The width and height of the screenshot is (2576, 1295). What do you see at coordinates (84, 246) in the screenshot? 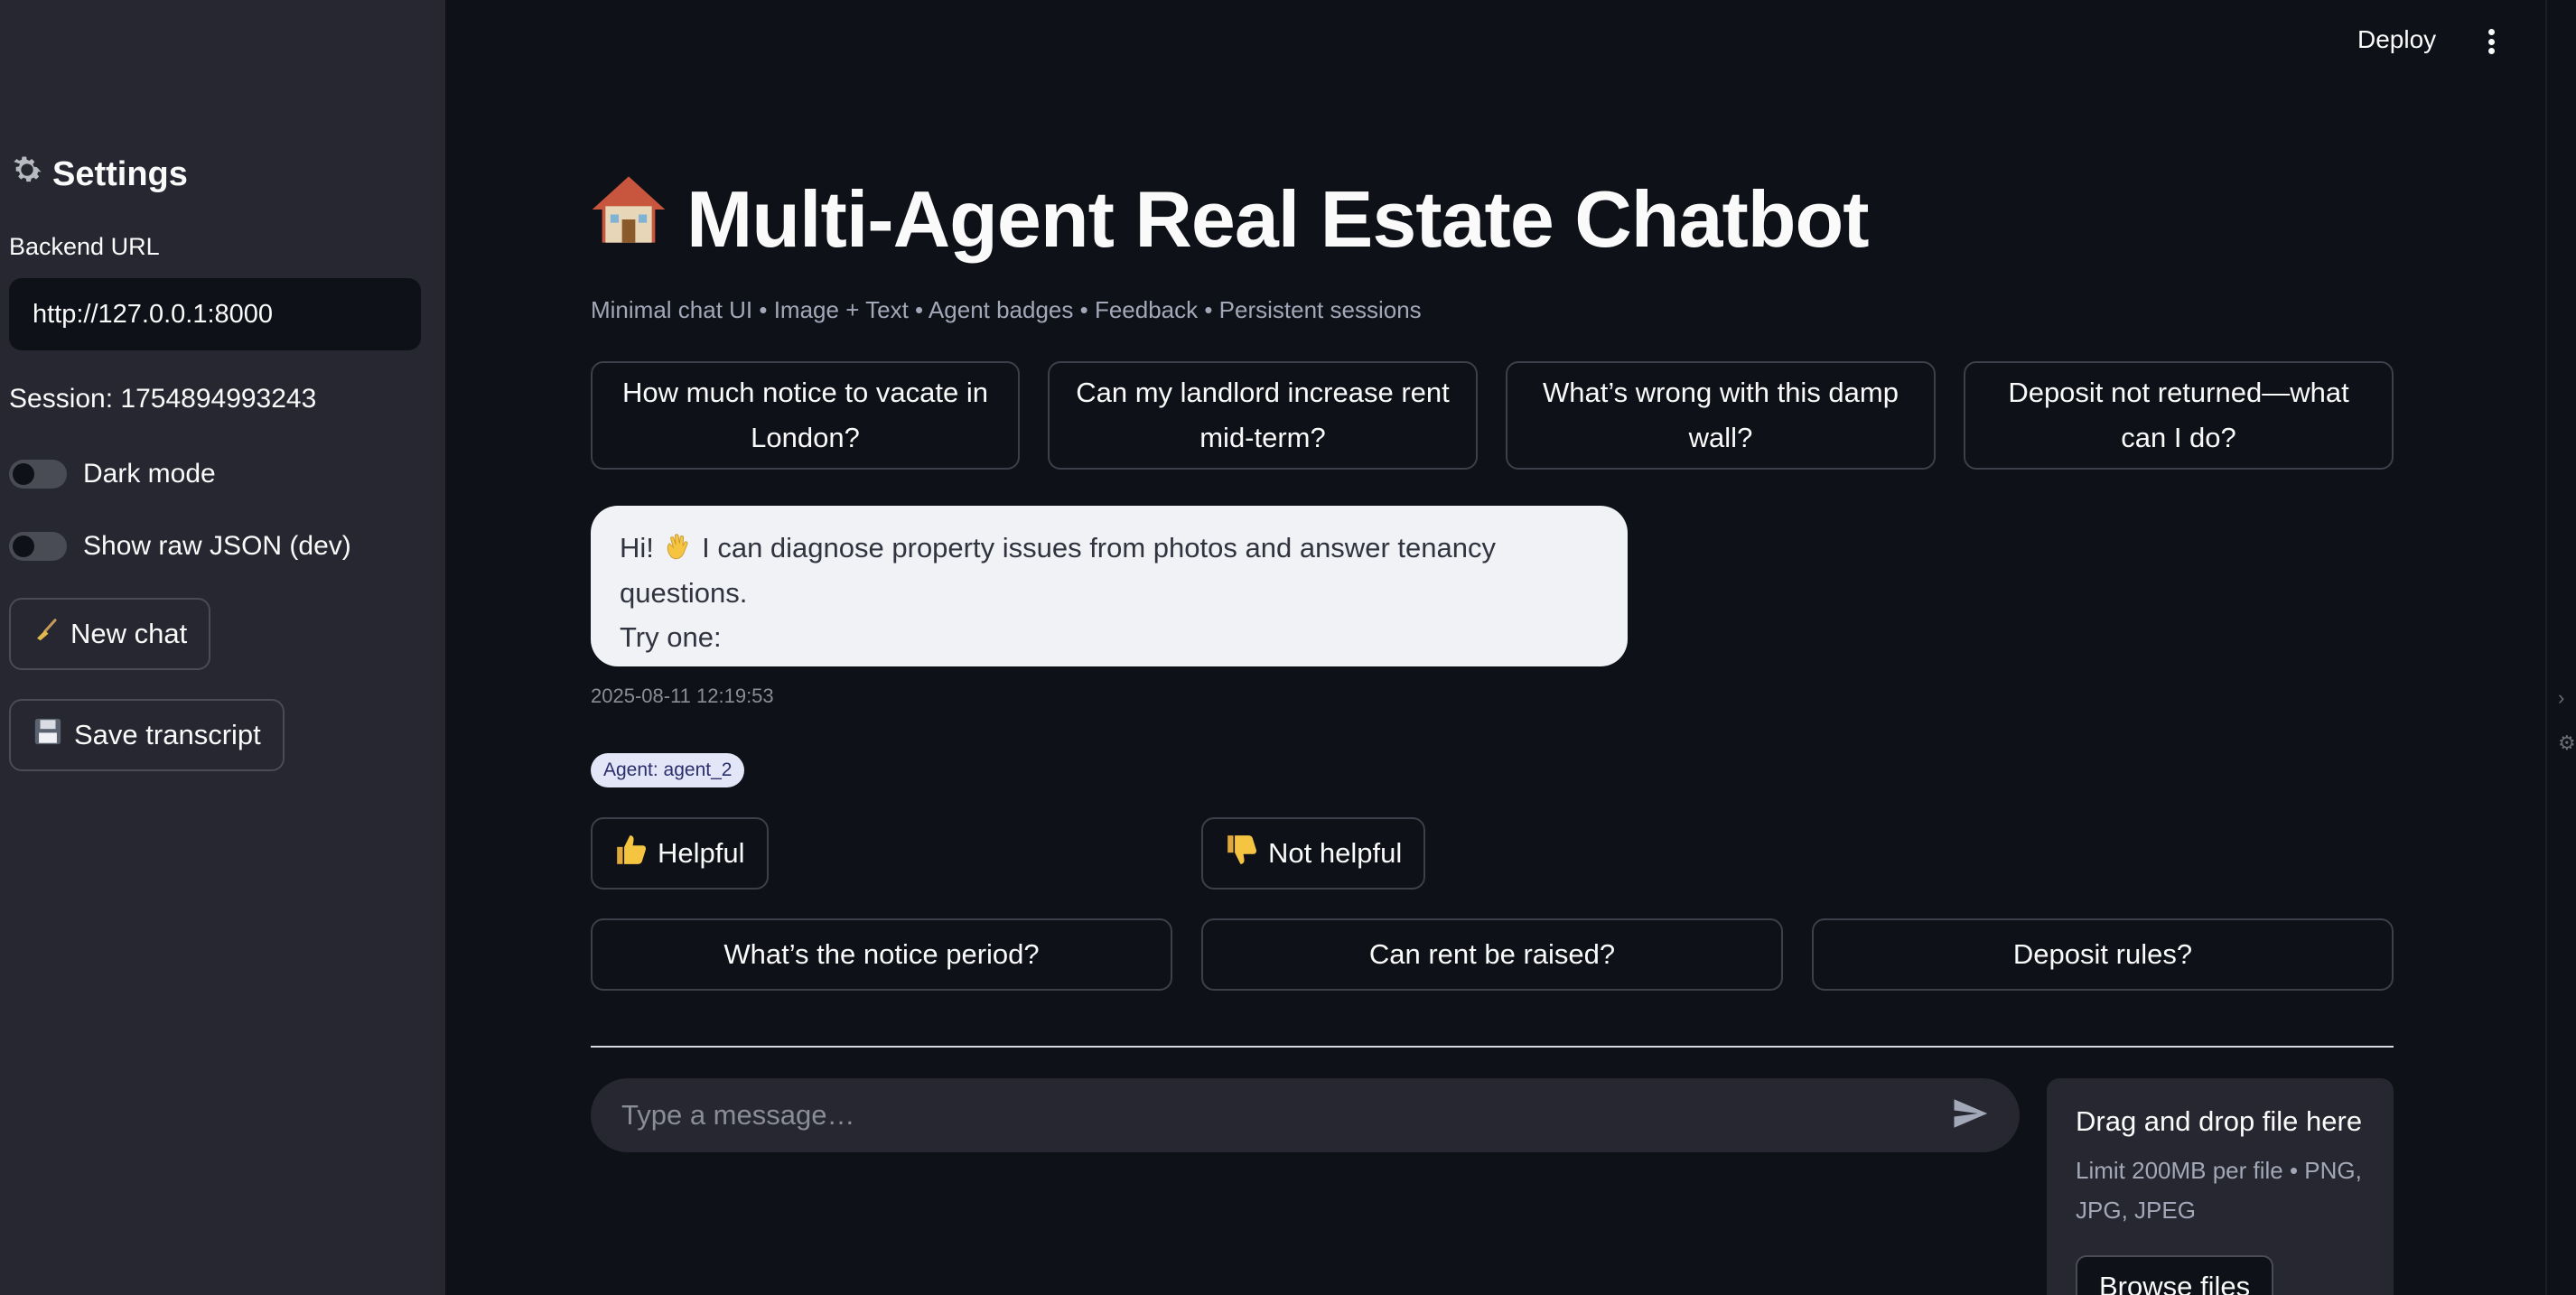
I see `backend-url-label: Backend URL` at bounding box center [84, 246].